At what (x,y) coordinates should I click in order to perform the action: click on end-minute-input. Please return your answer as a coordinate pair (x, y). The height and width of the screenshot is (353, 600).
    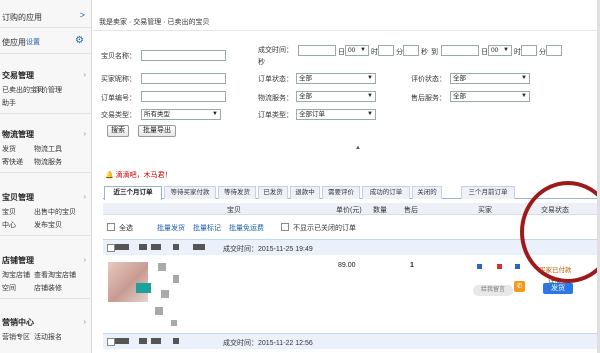
    Looking at the image, I should click on (529, 50).